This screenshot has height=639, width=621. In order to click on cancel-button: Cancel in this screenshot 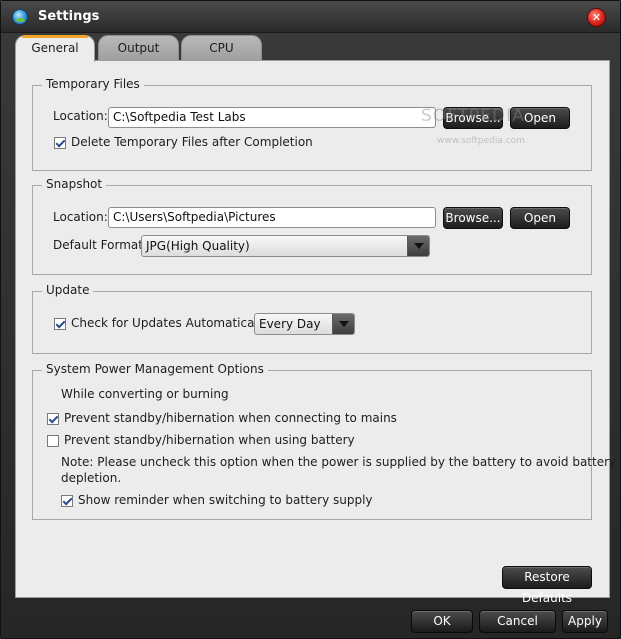, I will do `click(517, 621)`.